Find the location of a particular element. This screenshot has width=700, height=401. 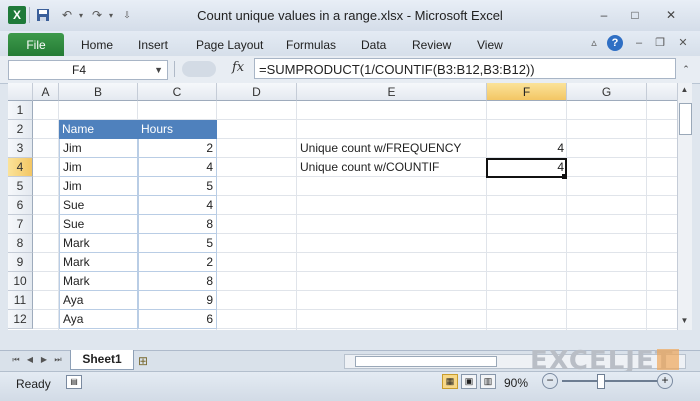

next-sheet-icon: ▶ is located at coordinates (44, 359).